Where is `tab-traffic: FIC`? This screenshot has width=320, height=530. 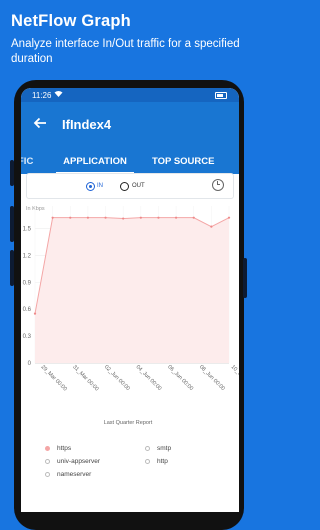 tab-traffic: FIC is located at coordinates (27, 163).